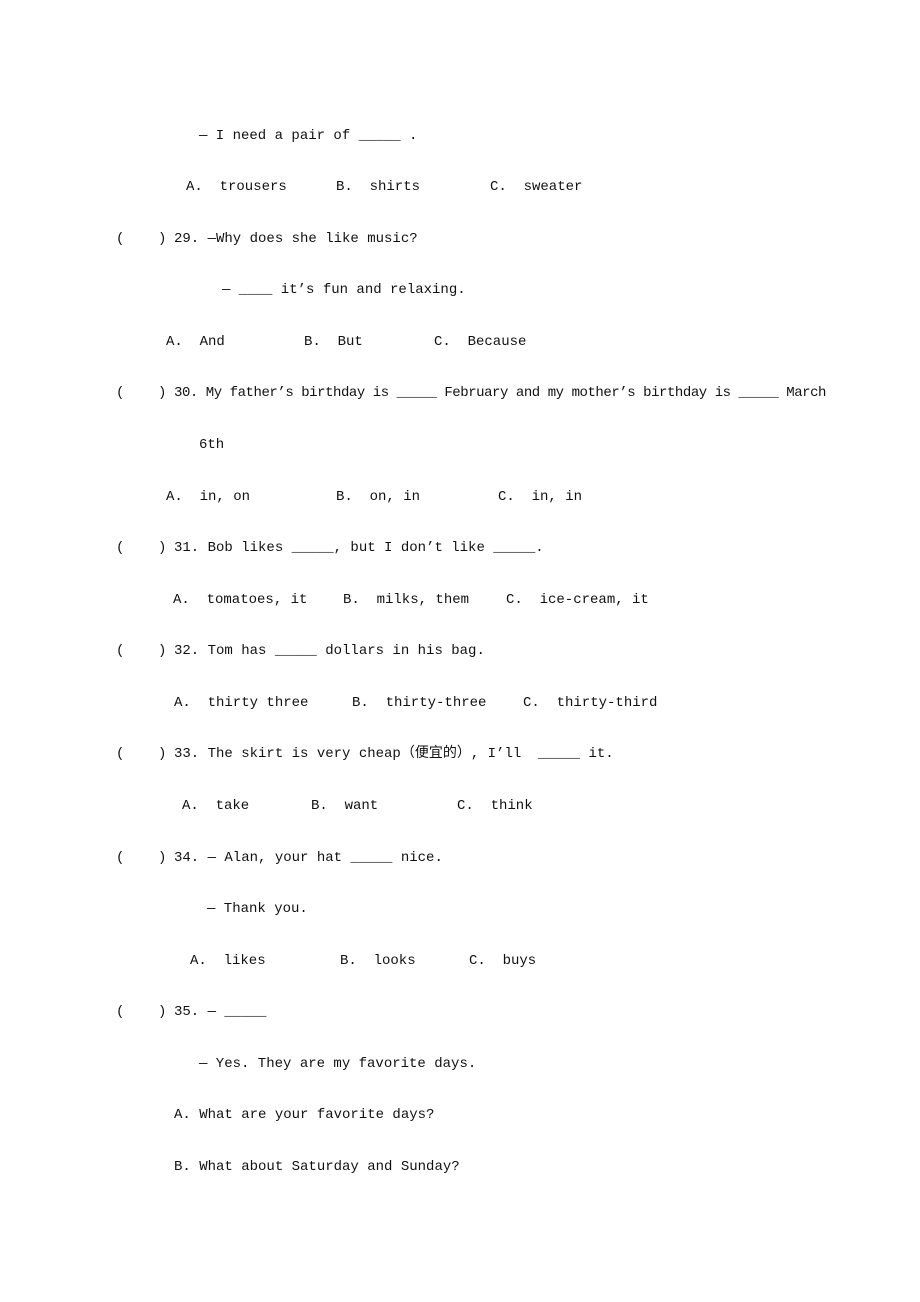 This screenshot has width=920, height=1302. I want to click on option-b: B. But, so click(333, 342).